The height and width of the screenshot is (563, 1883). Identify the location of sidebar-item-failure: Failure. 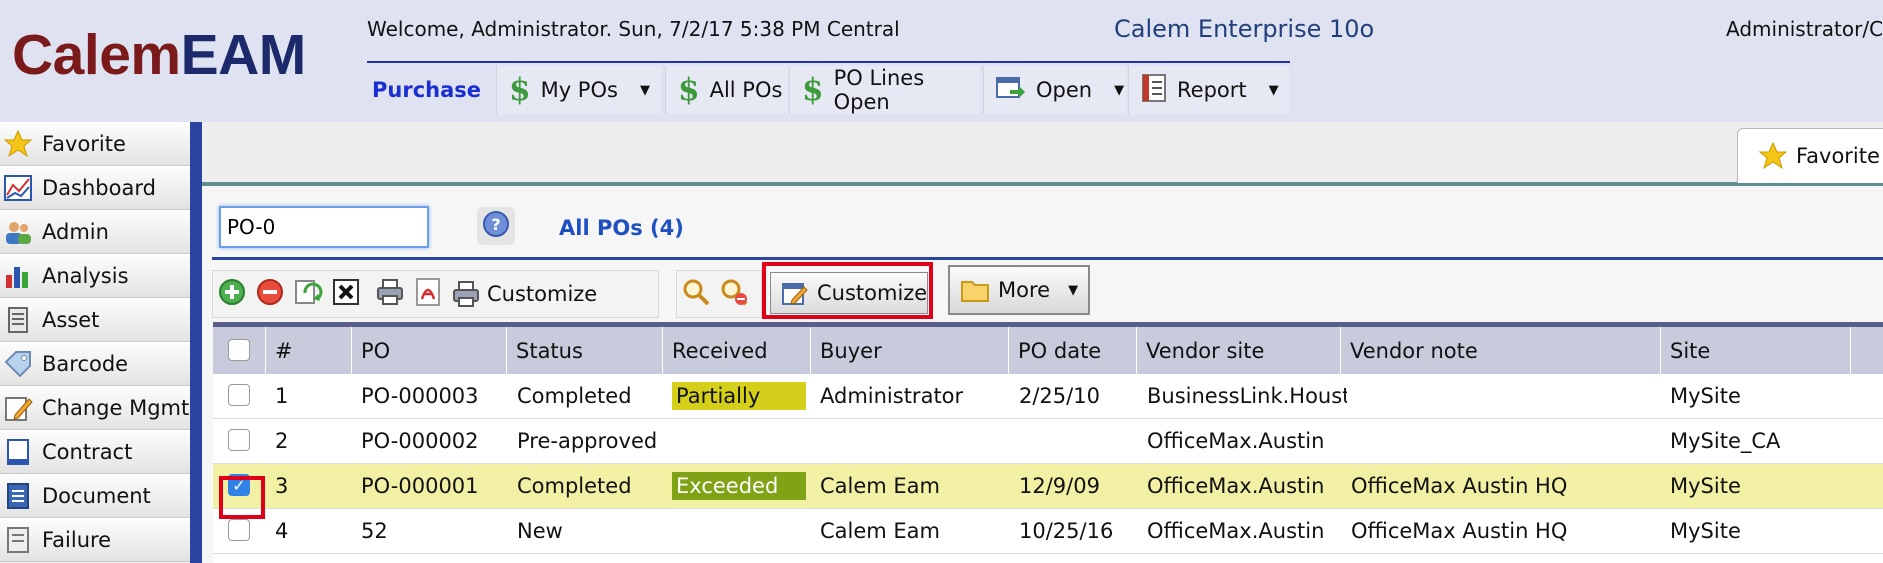
(95, 540).